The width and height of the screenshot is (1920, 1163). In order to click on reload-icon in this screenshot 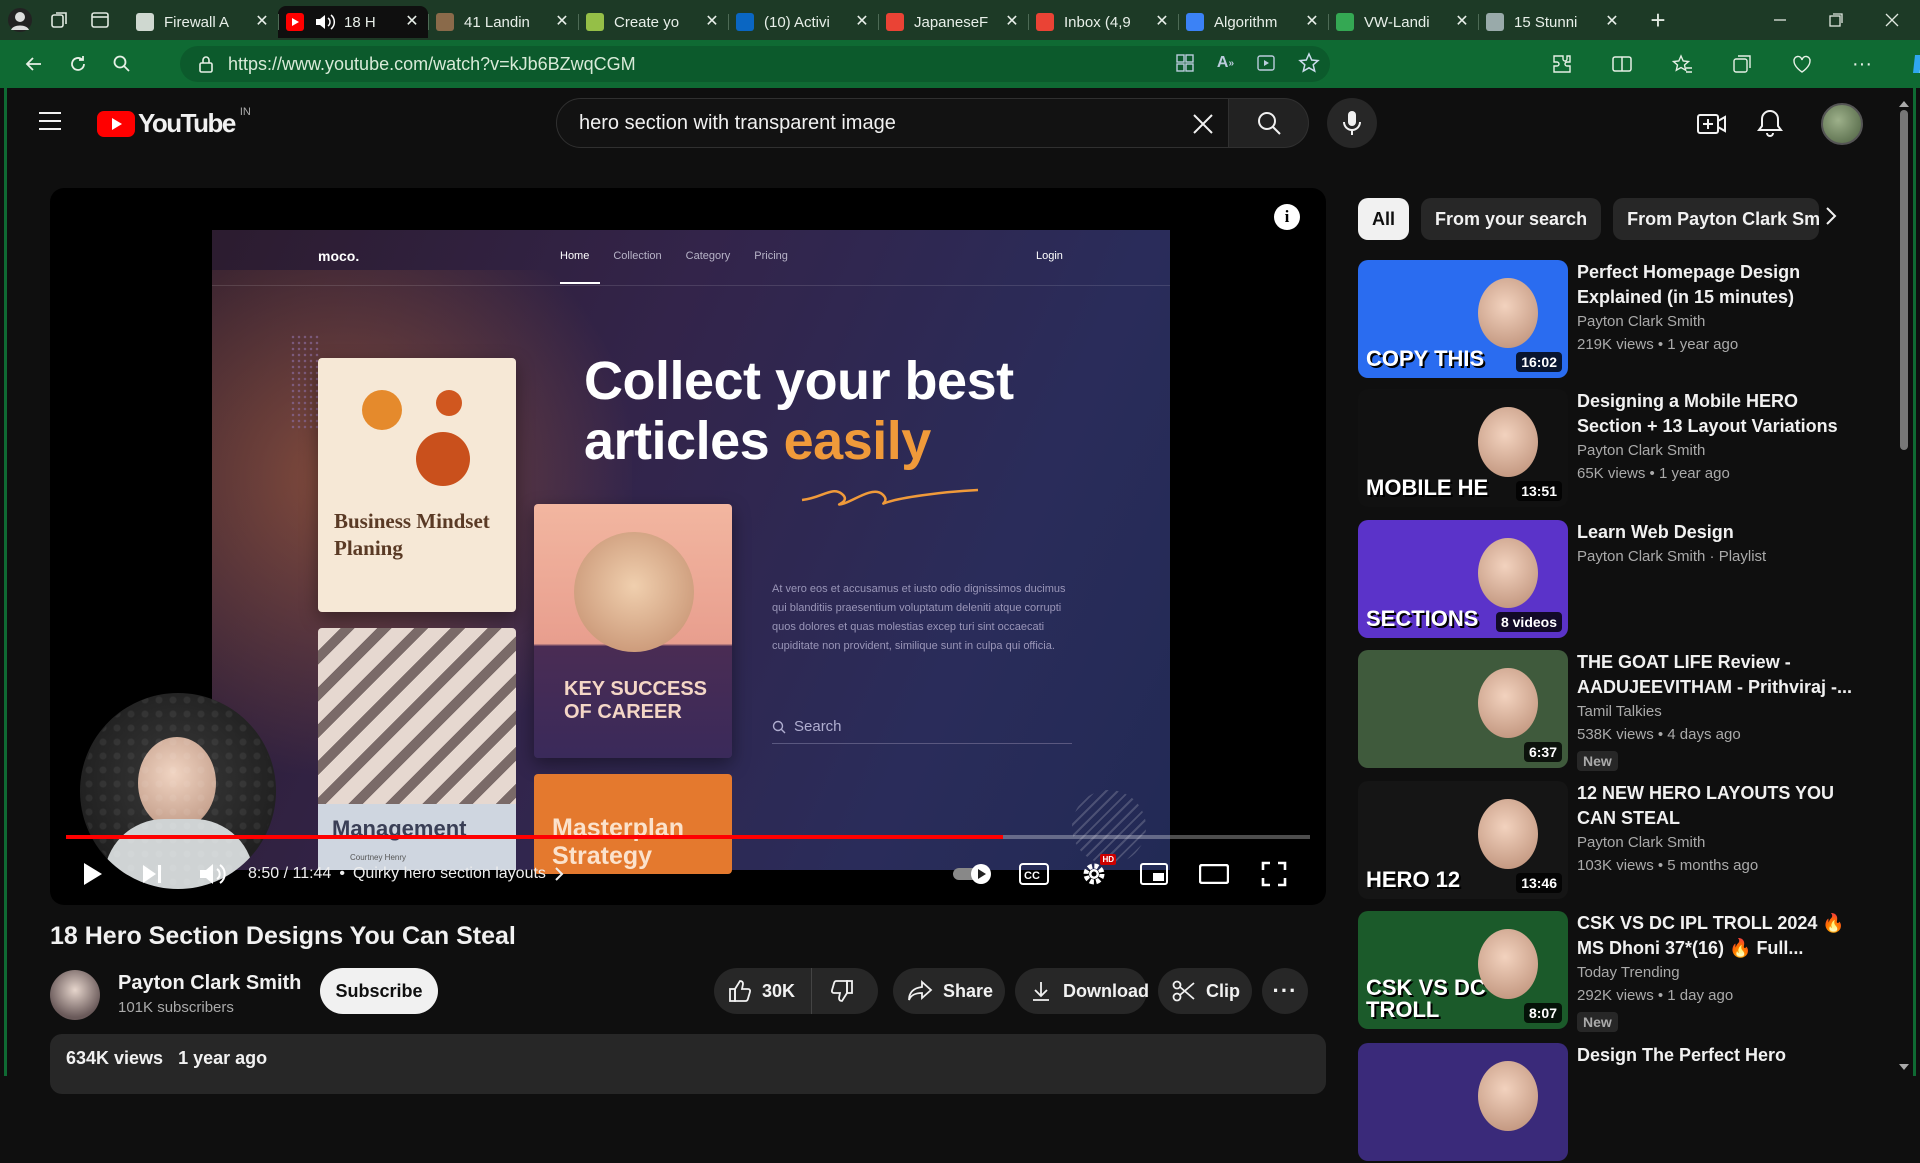, I will do `click(78, 64)`.